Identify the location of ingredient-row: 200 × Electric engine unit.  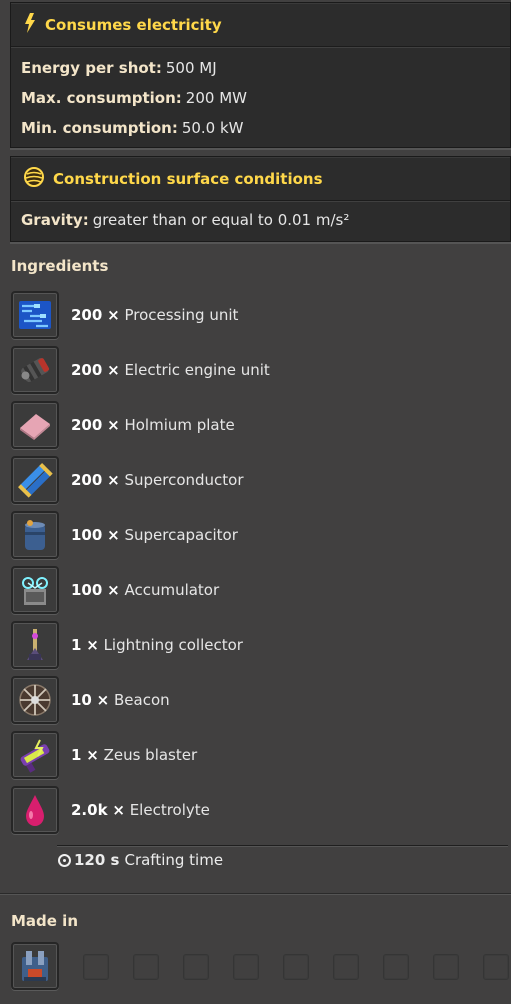
(140, 369).